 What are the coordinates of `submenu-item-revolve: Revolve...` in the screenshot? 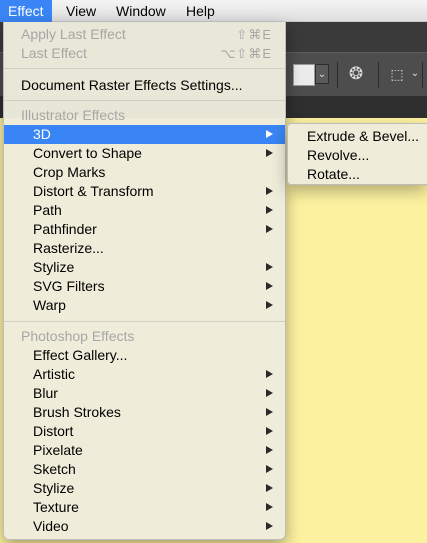 It's located at (338, 155).